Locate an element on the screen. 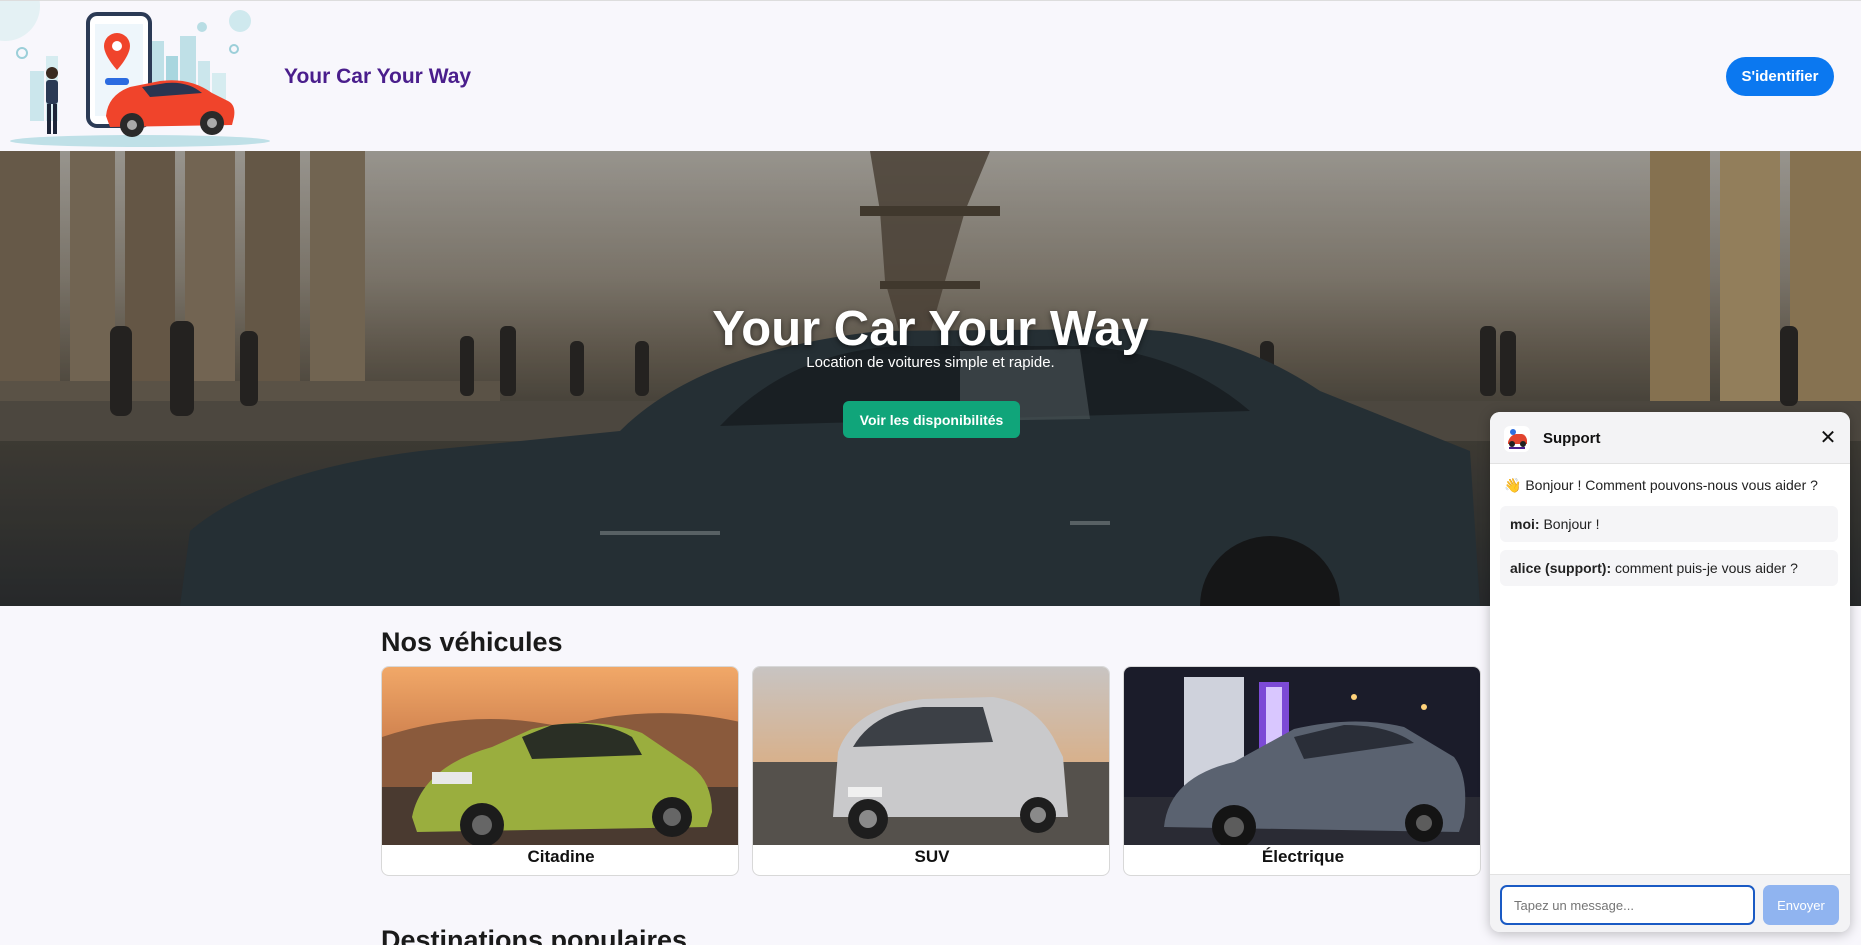  vehicle-label-citadine: Citadine is located at coordinates (561, 856).